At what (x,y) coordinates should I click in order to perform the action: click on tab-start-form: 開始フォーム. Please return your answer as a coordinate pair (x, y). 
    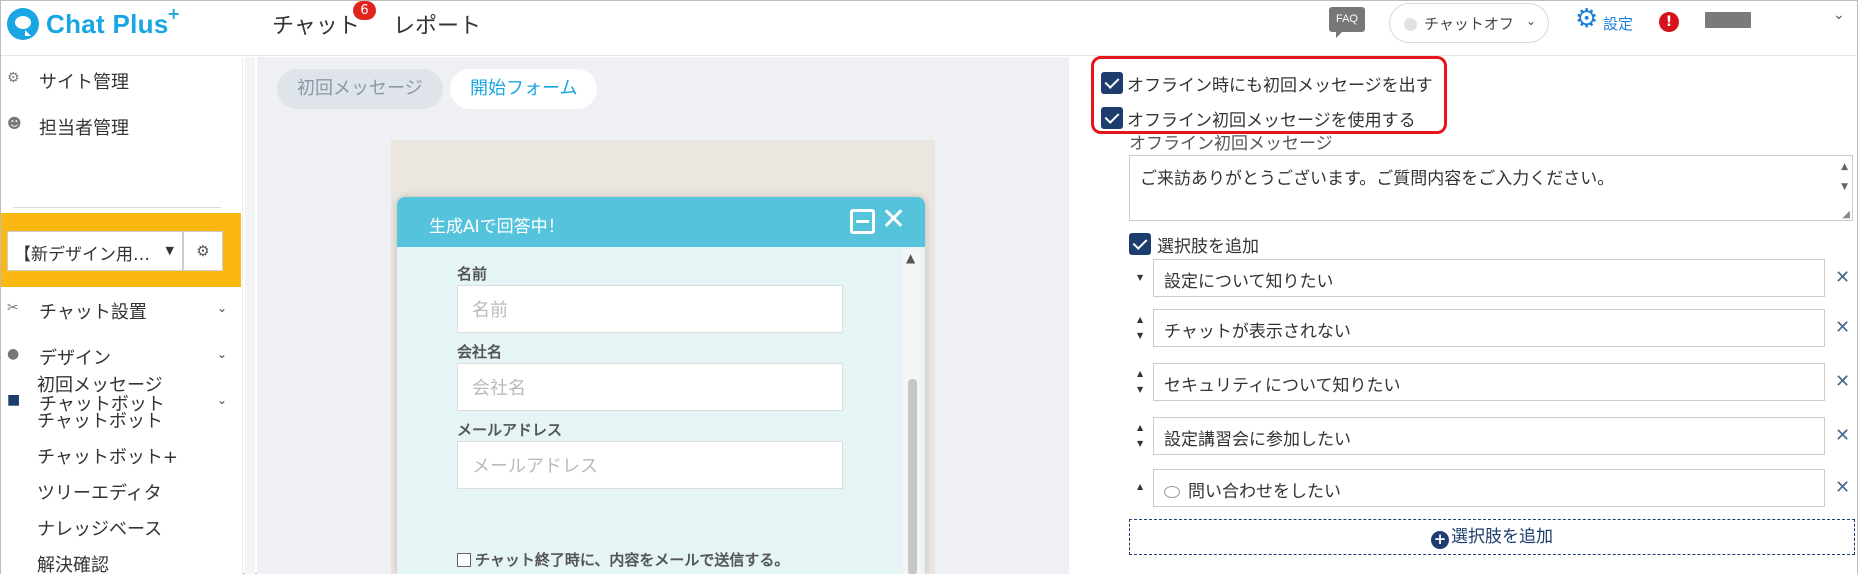
    Looking at the image, I should click on (524, 89).